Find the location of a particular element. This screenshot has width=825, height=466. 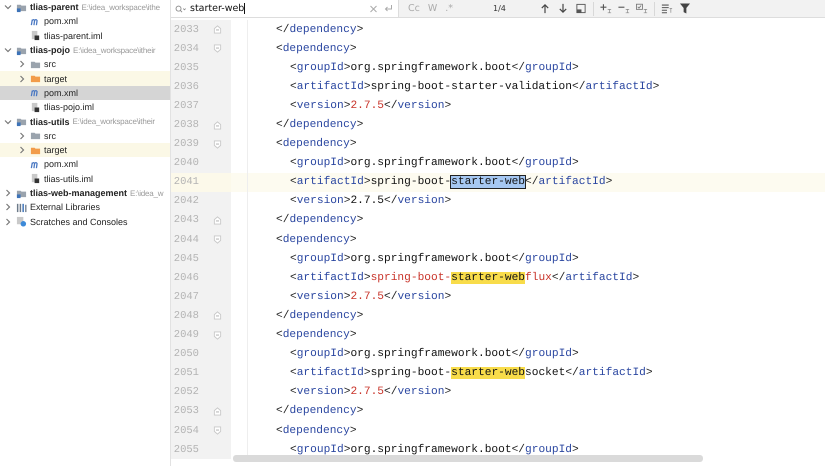

search-field: starter-web is located at coordinates (285, 8).